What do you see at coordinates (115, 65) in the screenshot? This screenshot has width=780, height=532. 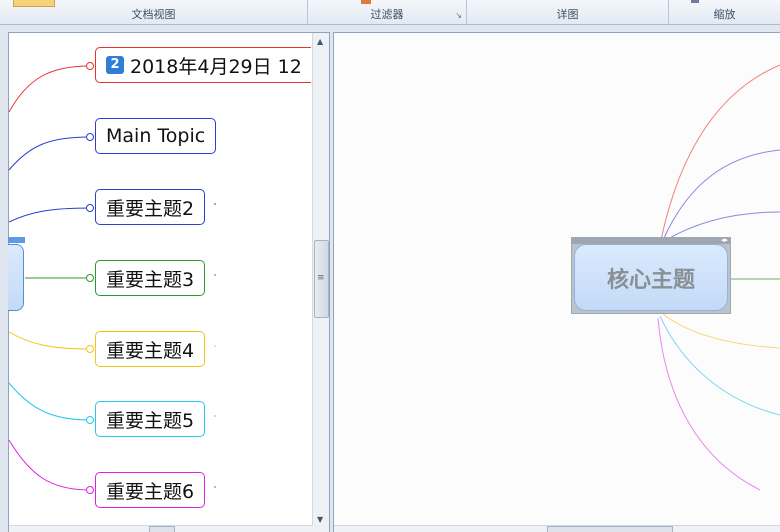 I see `priority-2-icon: 2` at bounding box center [115, 65].